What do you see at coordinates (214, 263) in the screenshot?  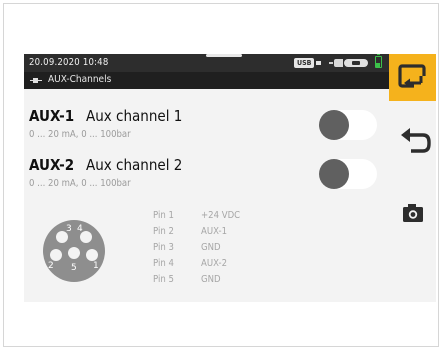 I see `pin-value: AUX-2` at bounding box center [214, 263].